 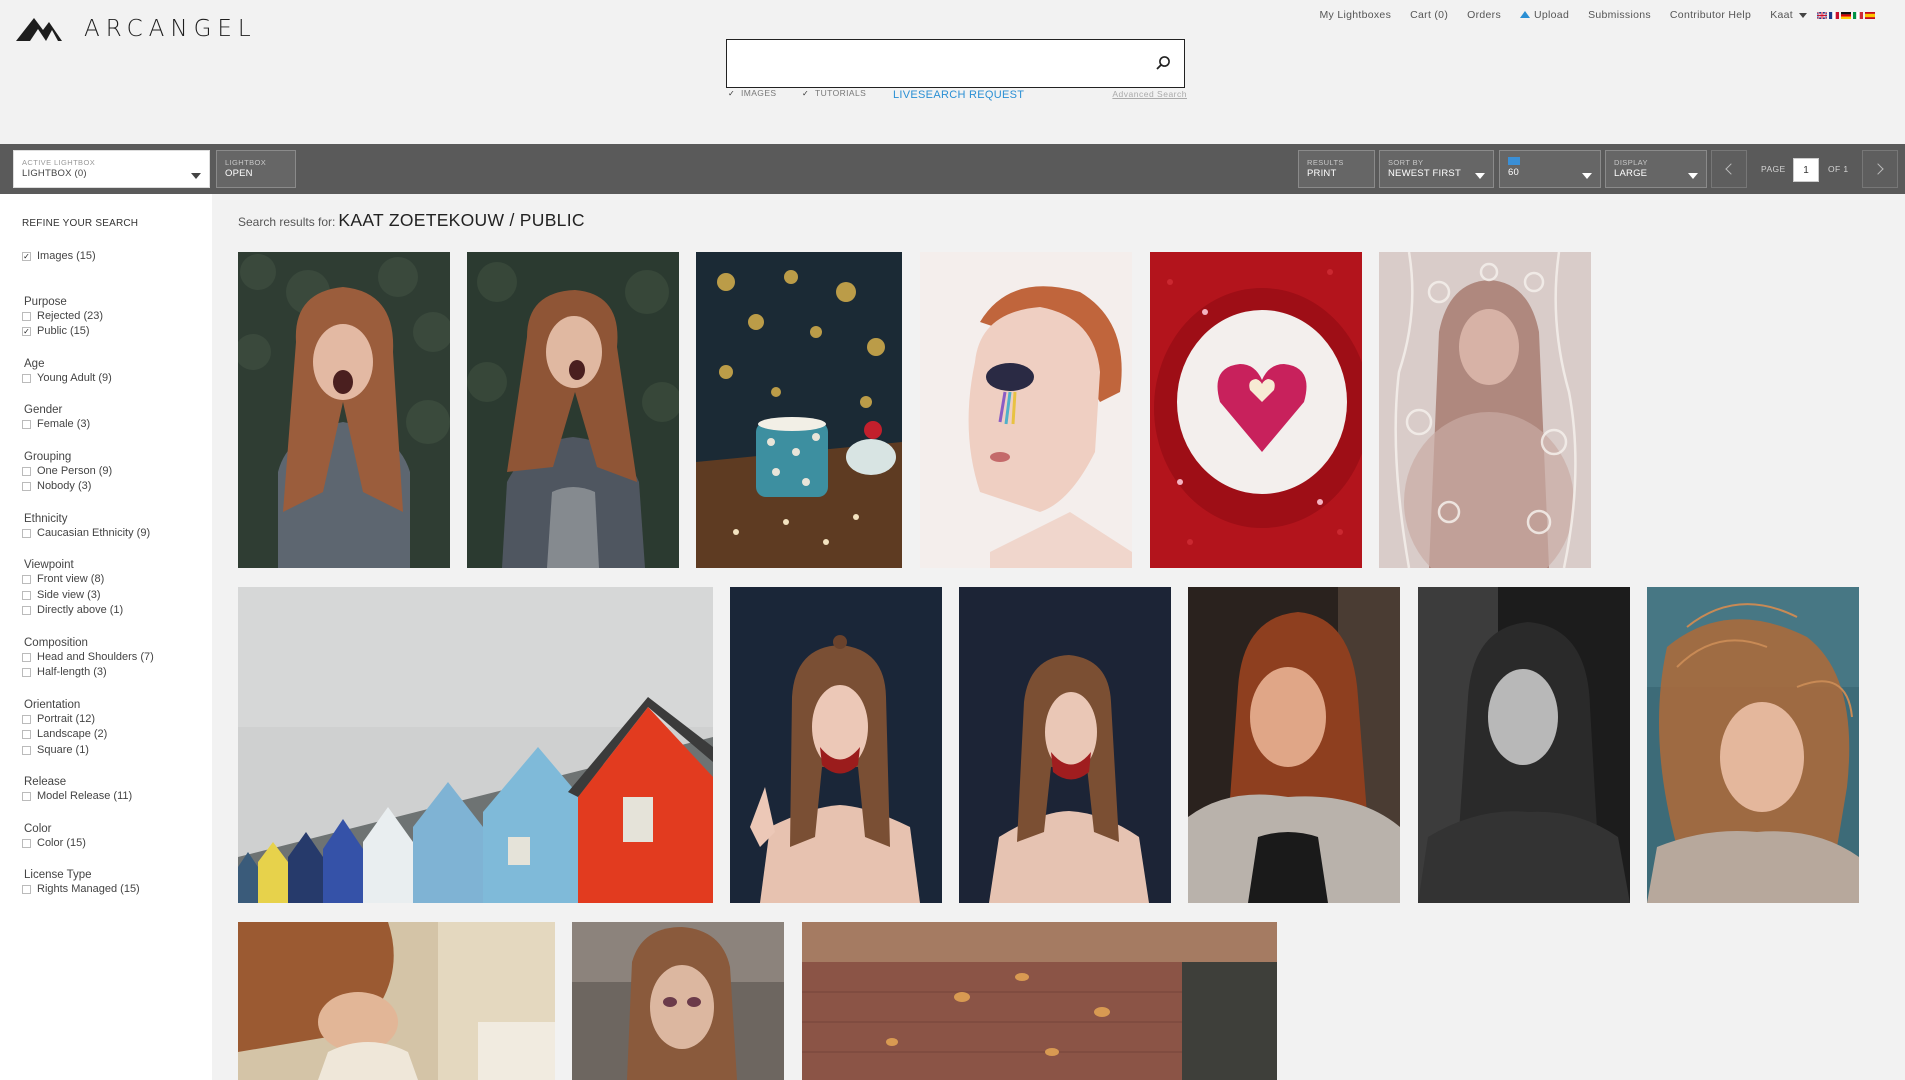 What do you see at coordinates (117, 379) in the screenshot?
I see `facet-item: Young Adult (9)` at bounding box center [117, 379].